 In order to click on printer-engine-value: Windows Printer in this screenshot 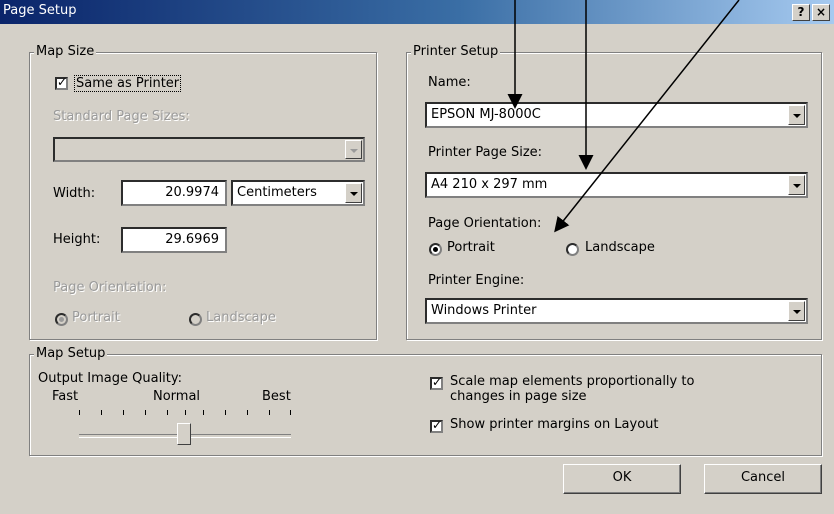, I will do `click(484, 310)`.